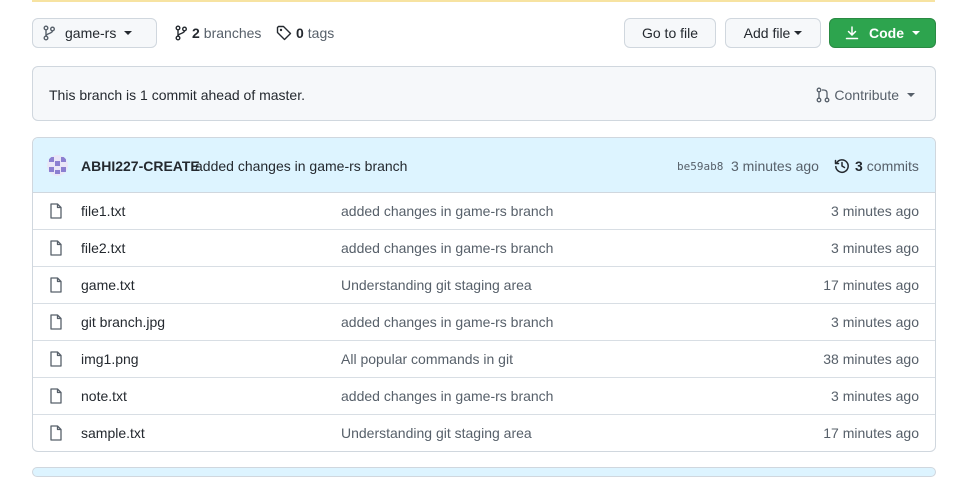 This screenshot has width=959, height=477. I want to click on branch-name: game-rs, so click(91, 33).